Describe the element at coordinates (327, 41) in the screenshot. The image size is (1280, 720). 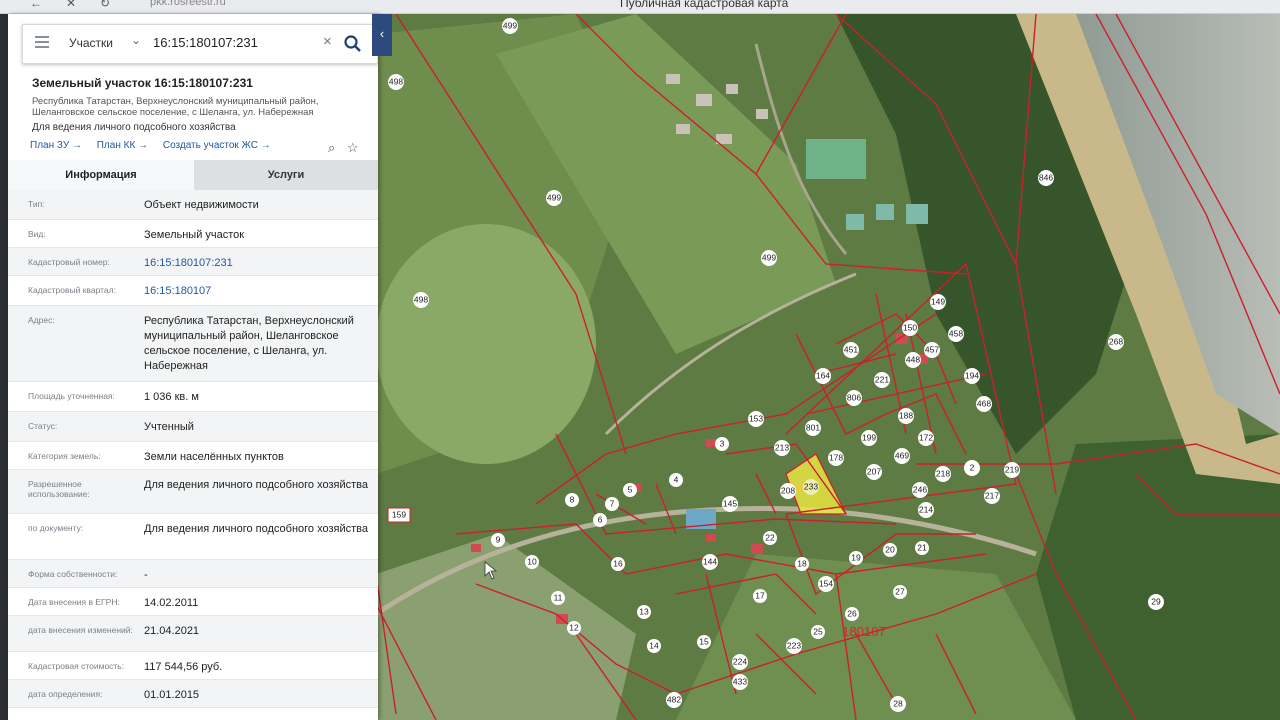
I see `clear-icon: ×` at that location.